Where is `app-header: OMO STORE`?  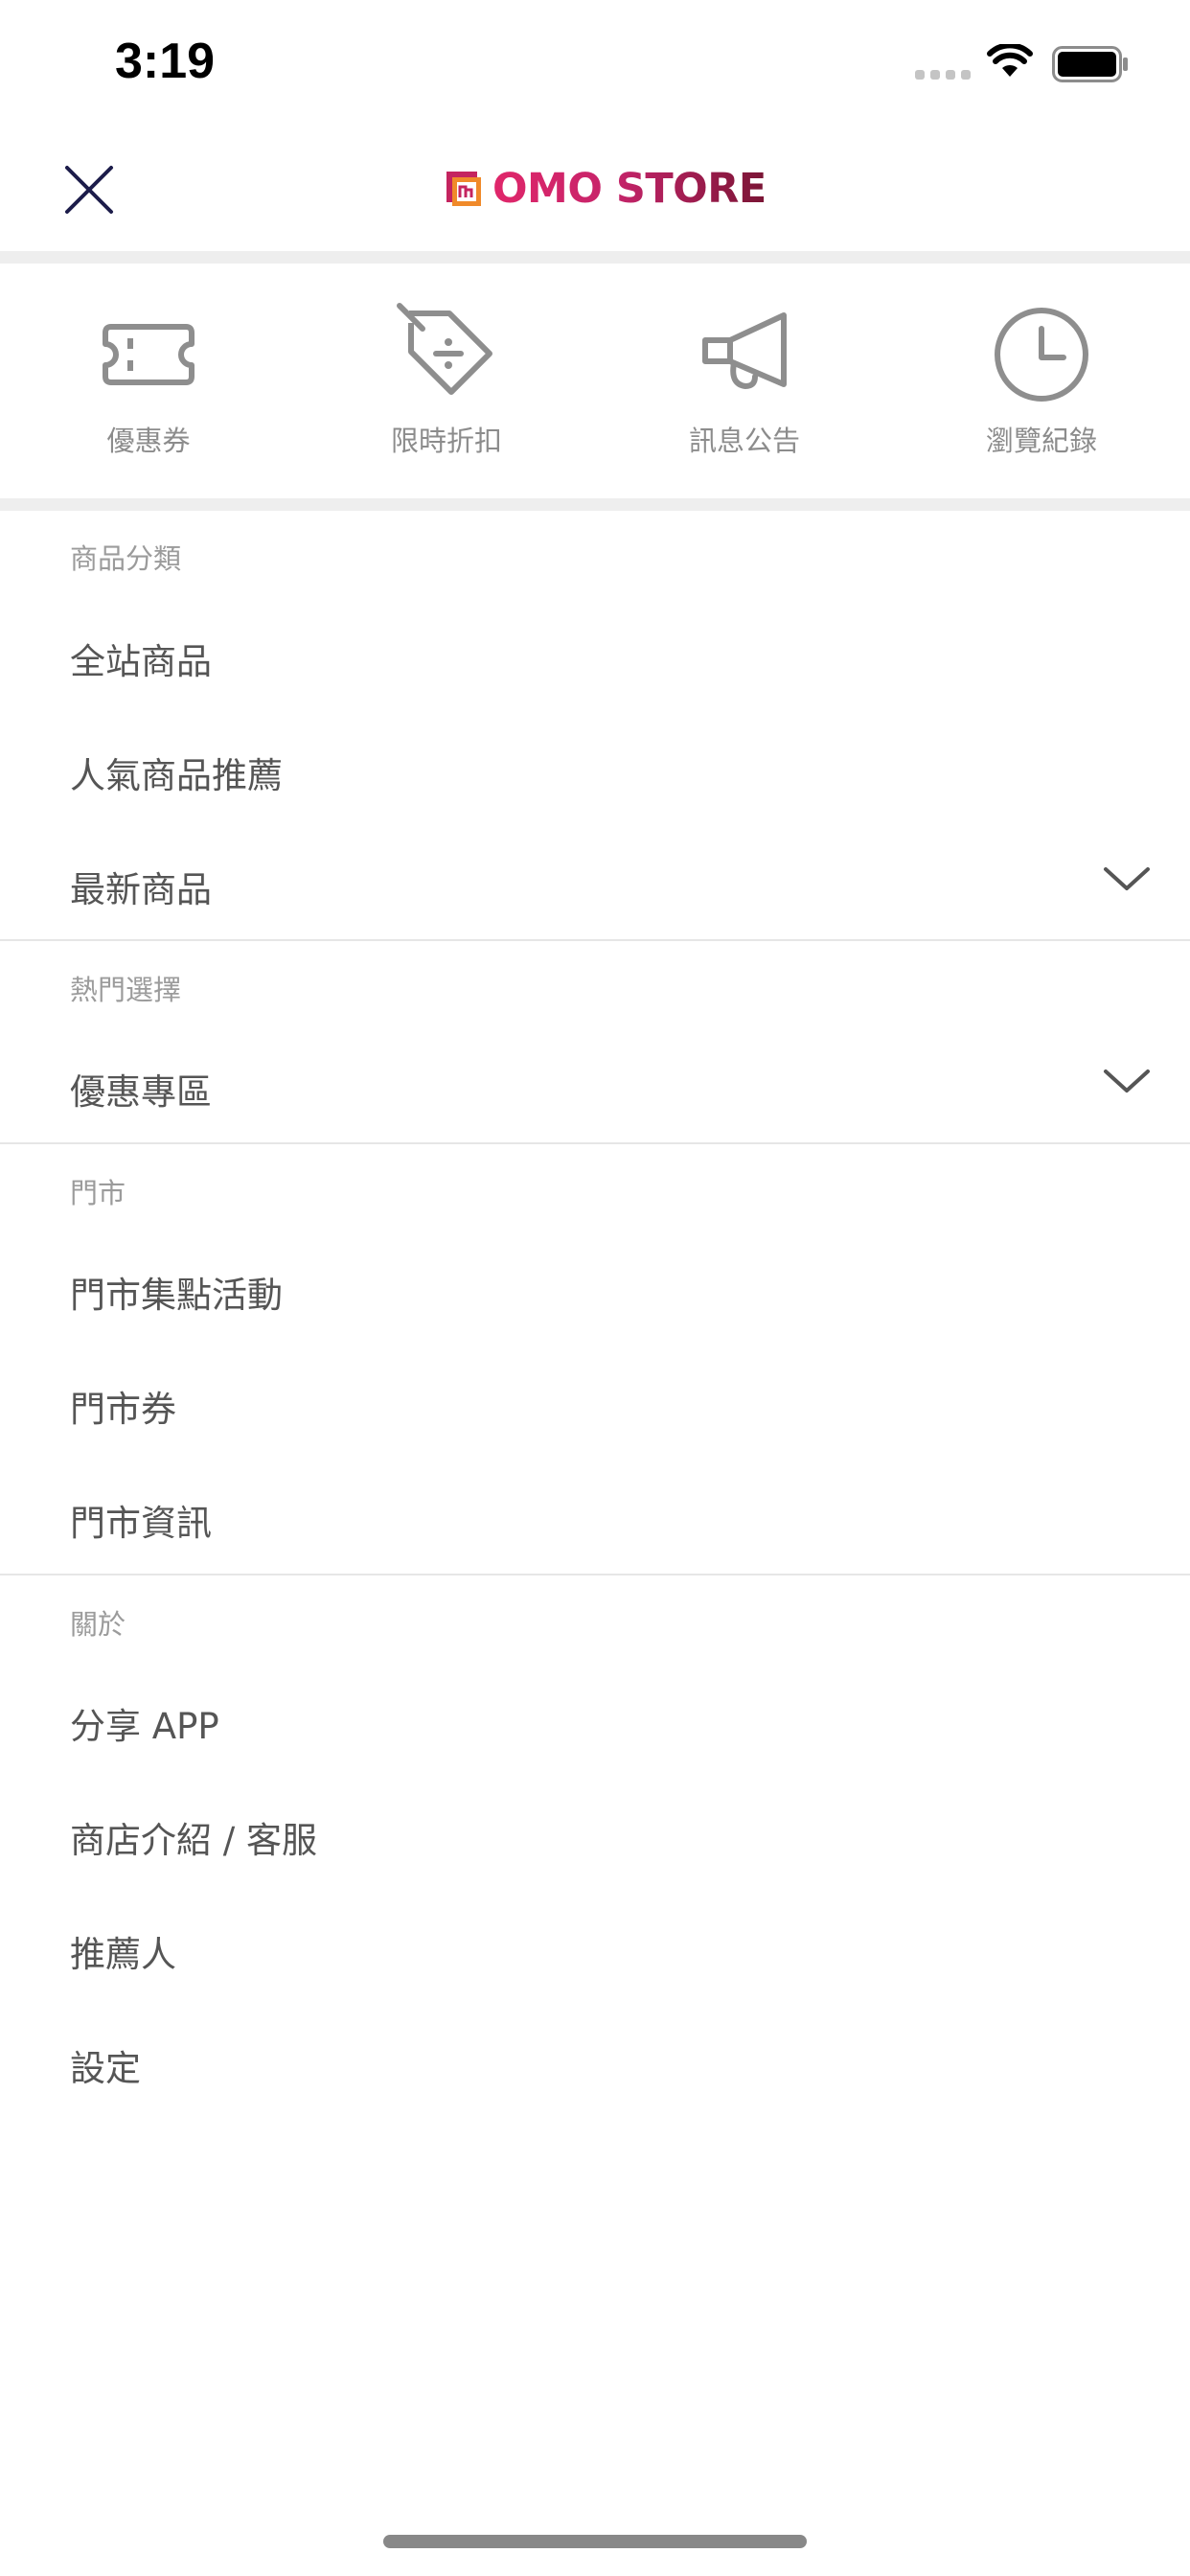
app-header: OMO STORE is located at coordinates (595, 188).